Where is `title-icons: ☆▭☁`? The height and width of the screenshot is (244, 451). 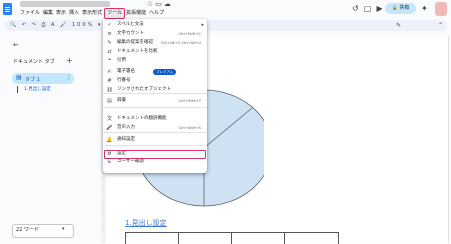
title-icons: ☆▭☁ is located at coordinates (160, 4).